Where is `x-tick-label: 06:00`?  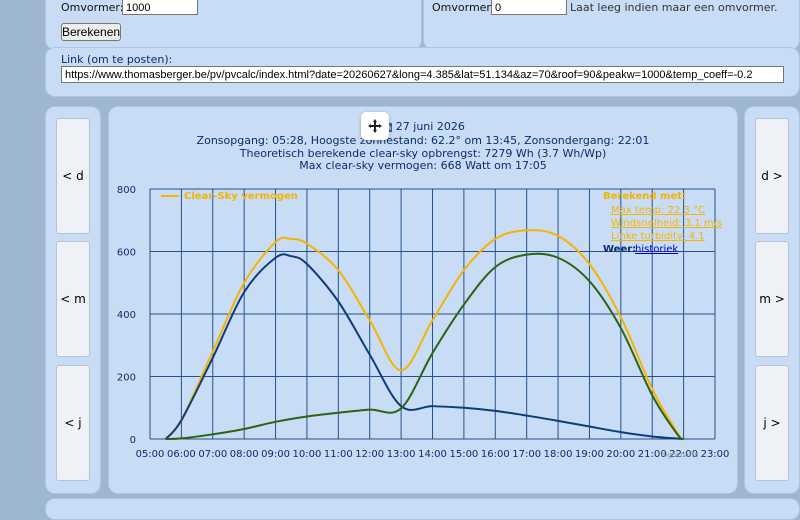
x-tick-label: 06:00 is located at coordinates (181, 454).